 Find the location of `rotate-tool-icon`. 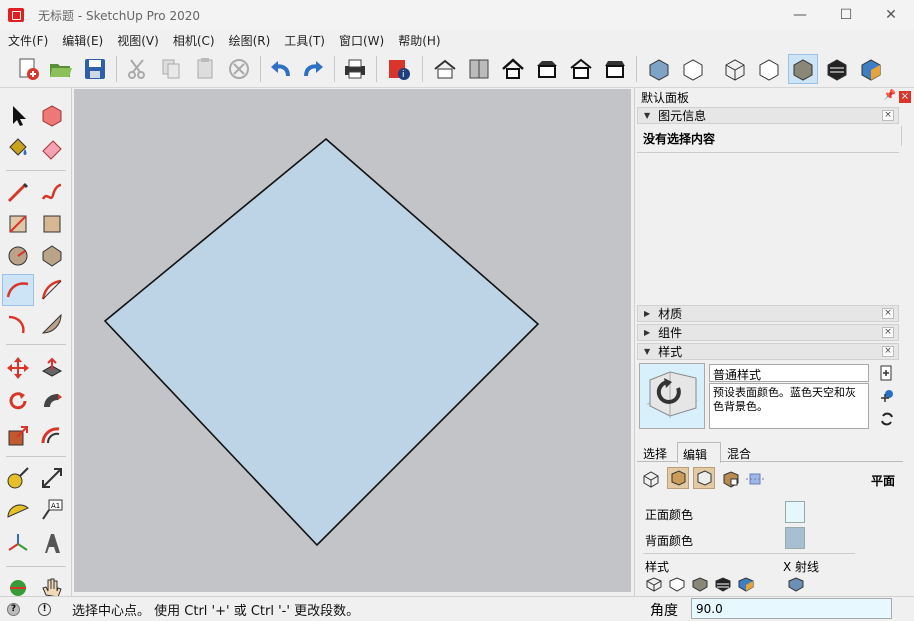

rotate-tool-icon is located at coordinates (18, 402).